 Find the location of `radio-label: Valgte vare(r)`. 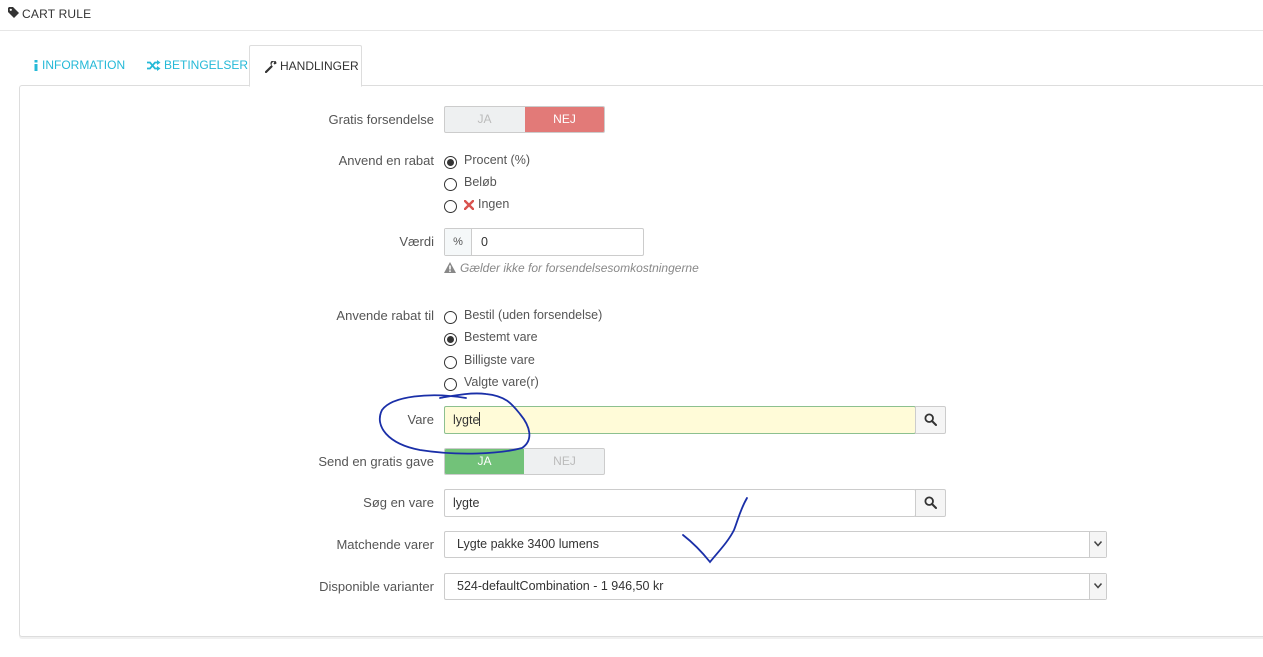

radio-label: Valgte vare(r) is located at coordinates (501, 382).